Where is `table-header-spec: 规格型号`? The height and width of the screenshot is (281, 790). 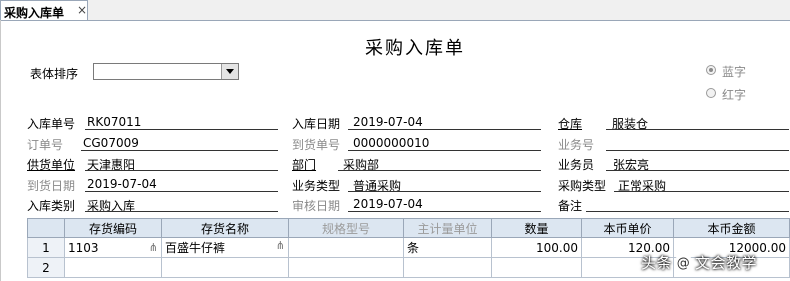
table-header-spec: 规格型号 is located at coordinates (346, 228).